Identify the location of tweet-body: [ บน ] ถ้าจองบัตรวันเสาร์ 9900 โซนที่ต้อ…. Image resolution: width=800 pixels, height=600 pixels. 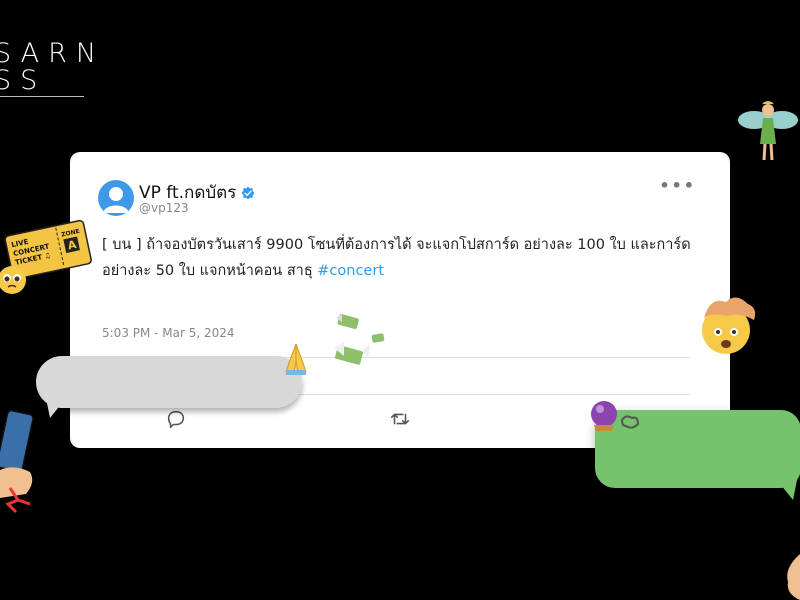
(396, 258).